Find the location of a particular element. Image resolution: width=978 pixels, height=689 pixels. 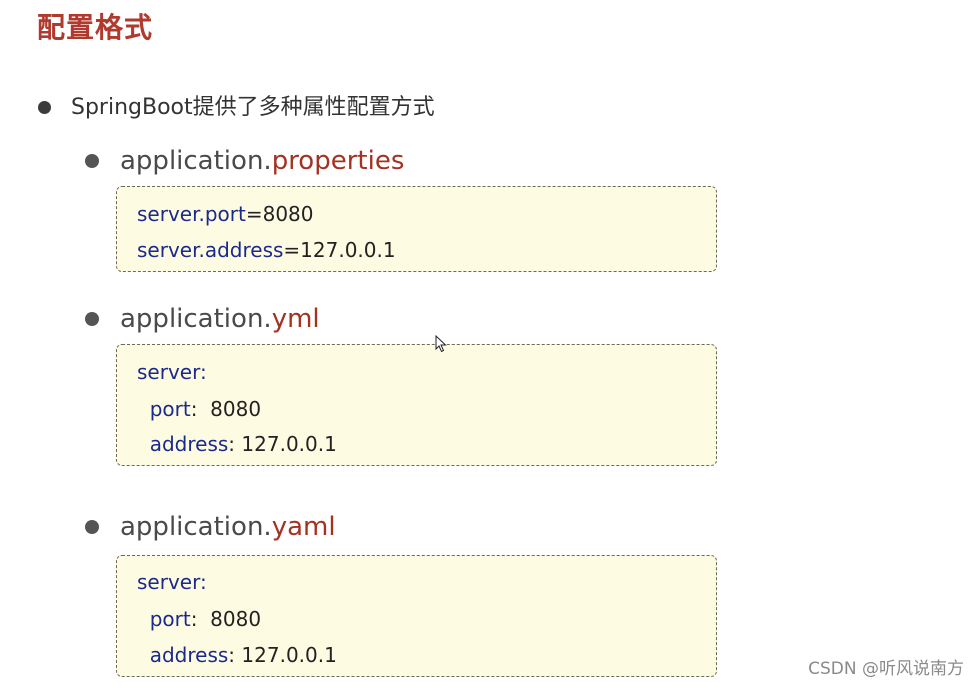

file-extension: properties is located at coordinates (338, 161).